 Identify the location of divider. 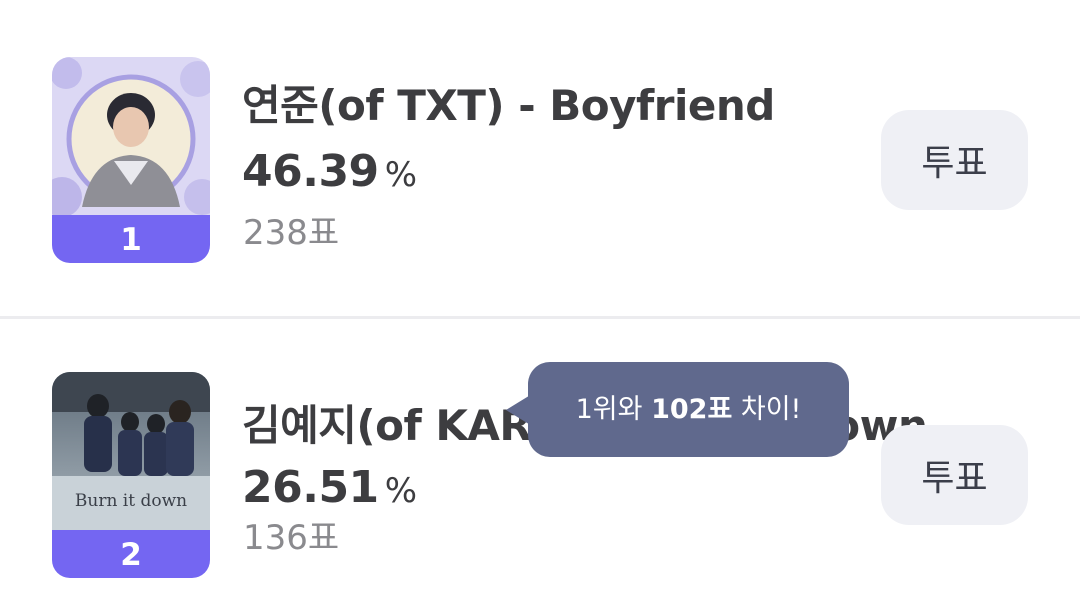
(540, 317).